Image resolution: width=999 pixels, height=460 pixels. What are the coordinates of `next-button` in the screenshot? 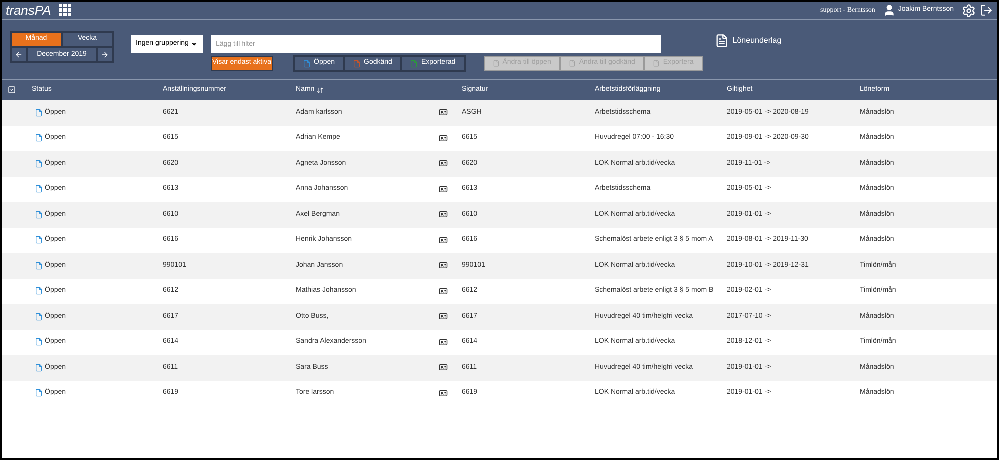 It's located at (105, 54).